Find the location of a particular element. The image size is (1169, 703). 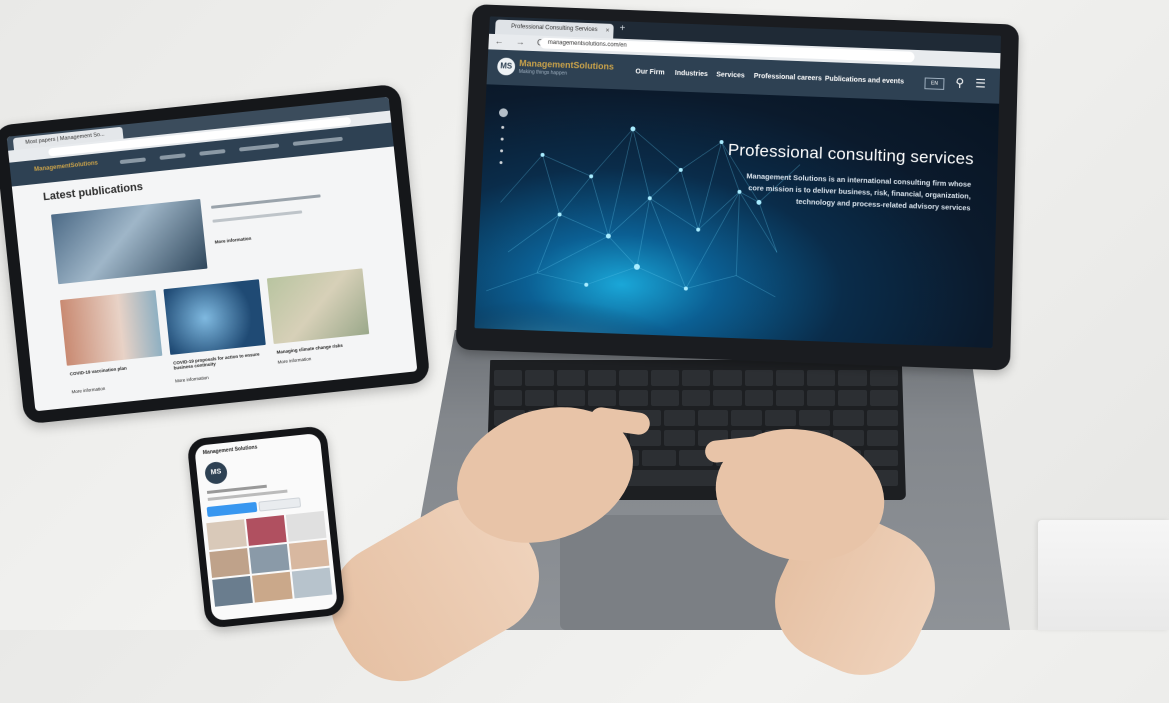

menu-icon: ☰ is located at coordinates (980, 83).